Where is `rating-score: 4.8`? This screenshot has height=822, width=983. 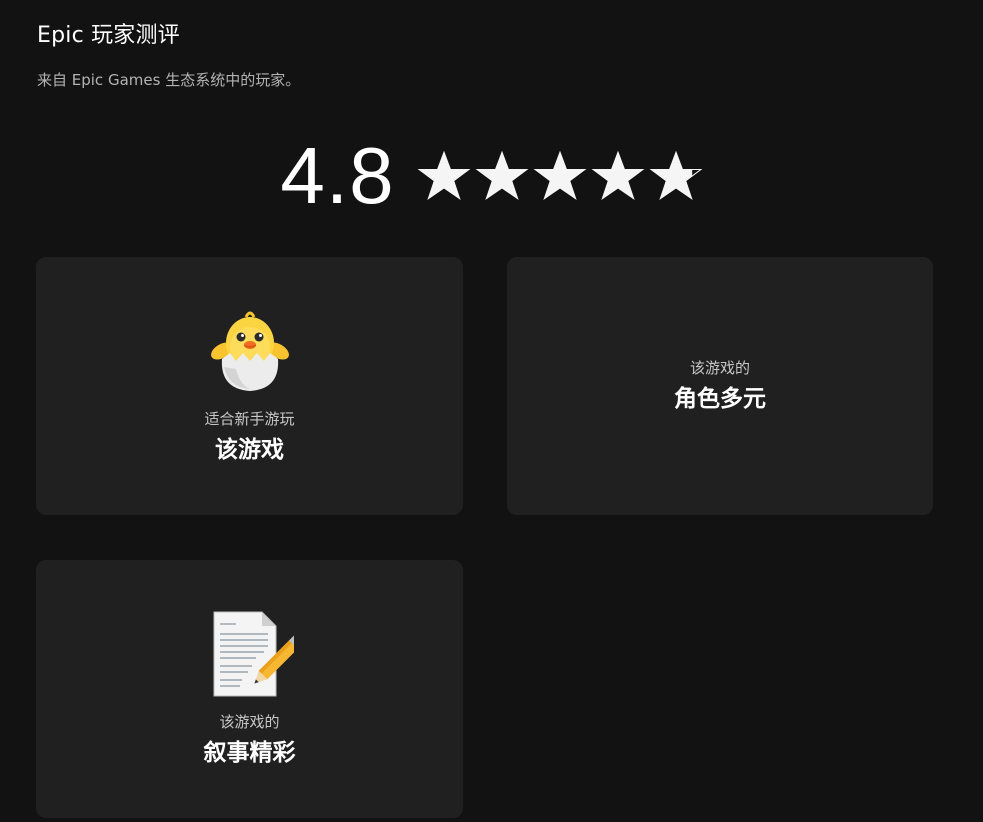
rating-score: 4.8 is located at coordinates (337, 175).